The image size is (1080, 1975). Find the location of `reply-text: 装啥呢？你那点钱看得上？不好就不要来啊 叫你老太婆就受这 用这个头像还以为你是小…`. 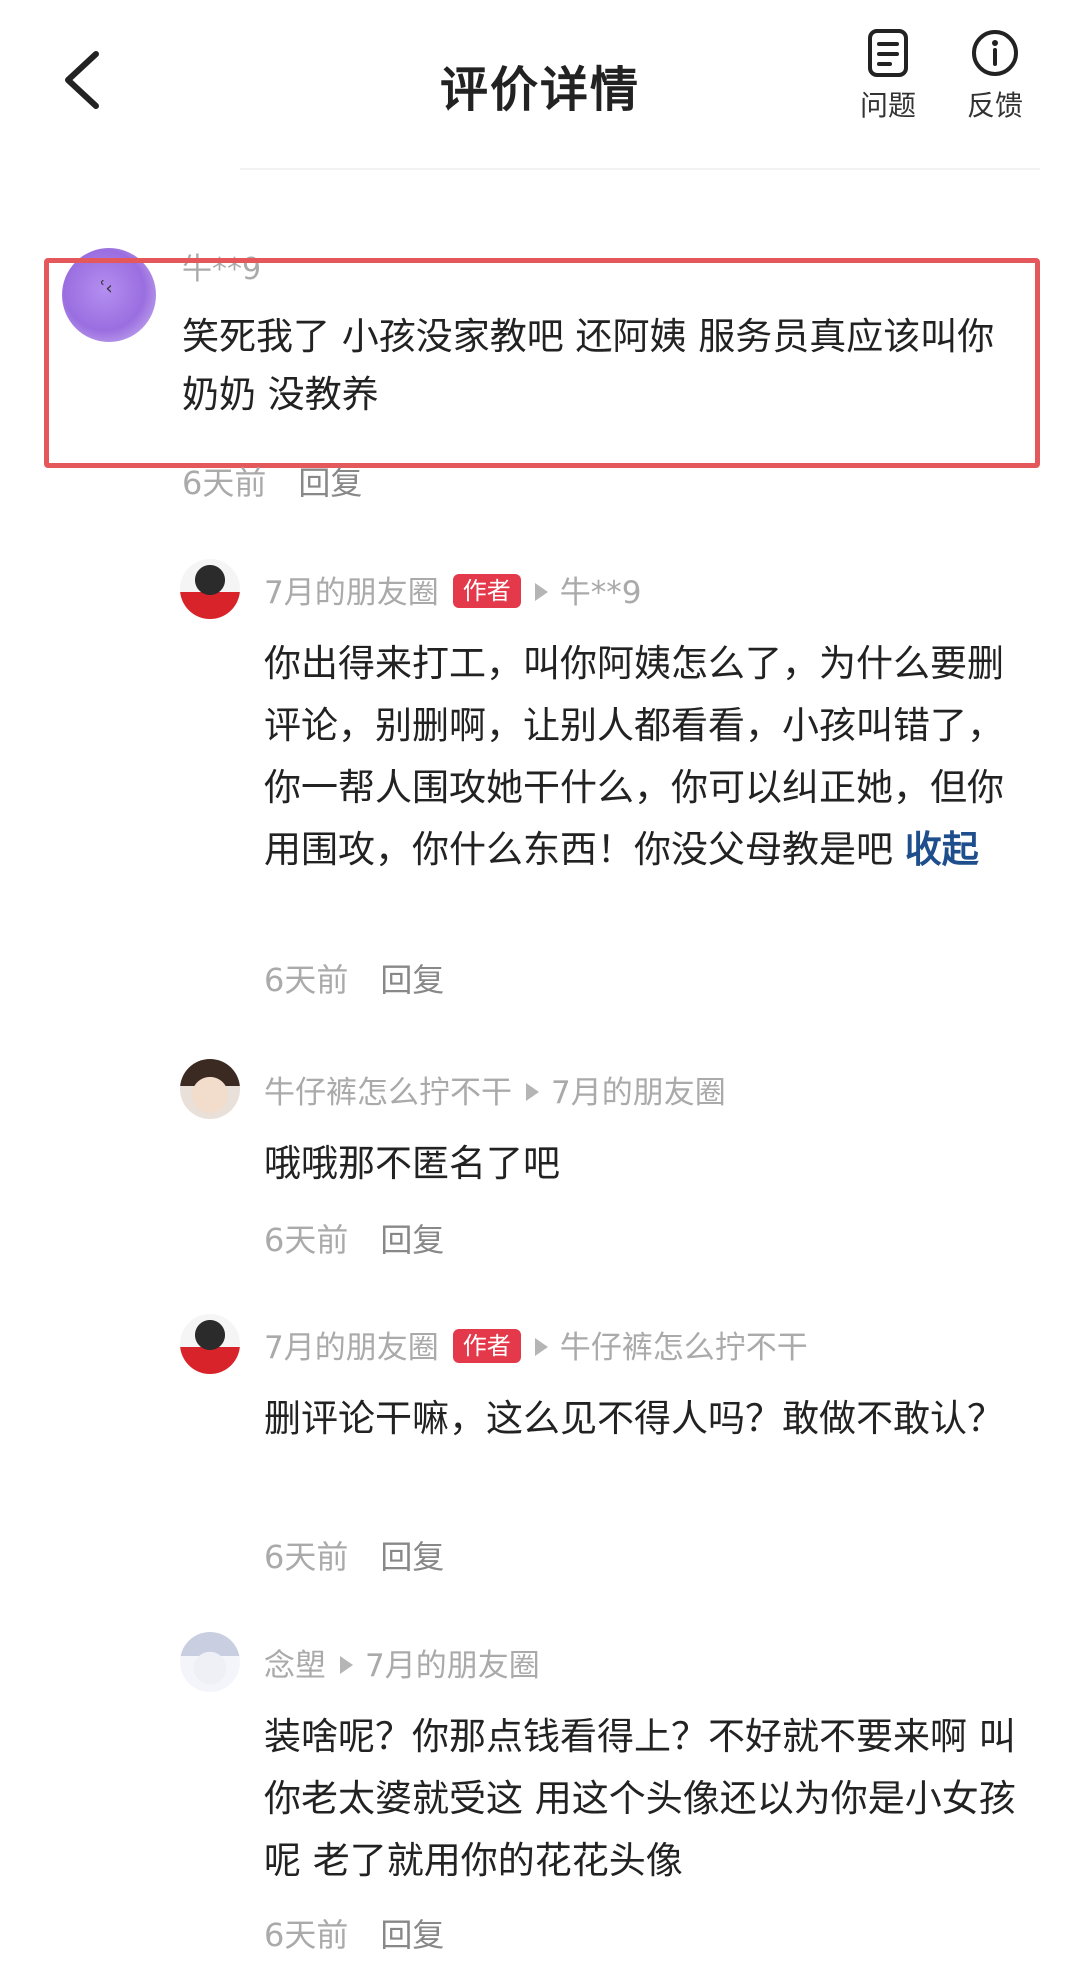

reply-text: 装啥呢？你那点钱看得上？不好就不要来啊 叫你老太婆就受这 用这个头像还以为你是小… is located at coordinates (640, 1798).